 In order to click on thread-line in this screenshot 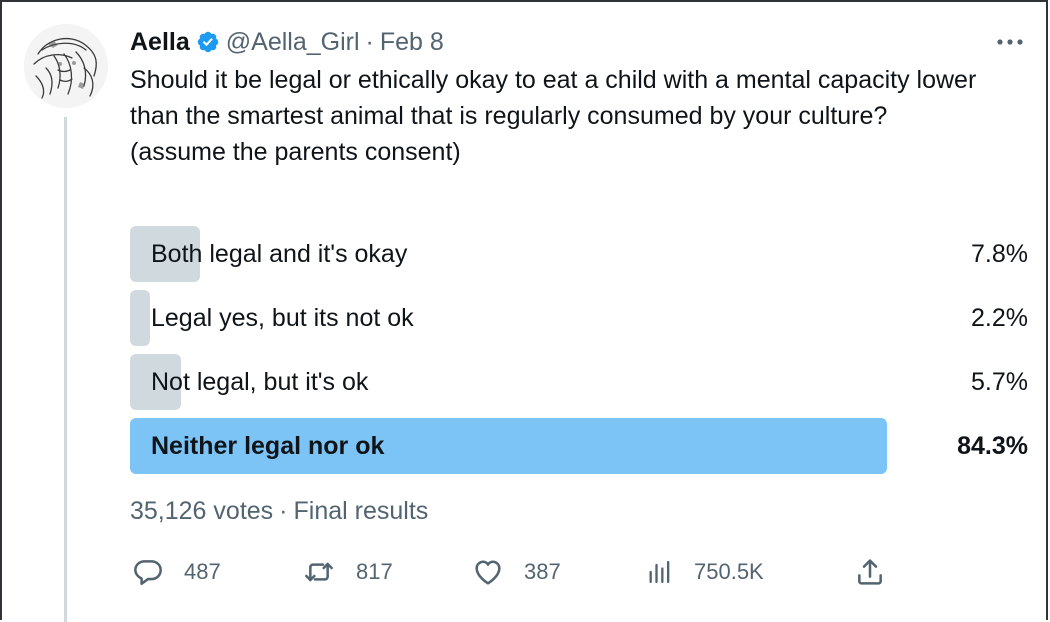, I will do `click(65, 369)`.